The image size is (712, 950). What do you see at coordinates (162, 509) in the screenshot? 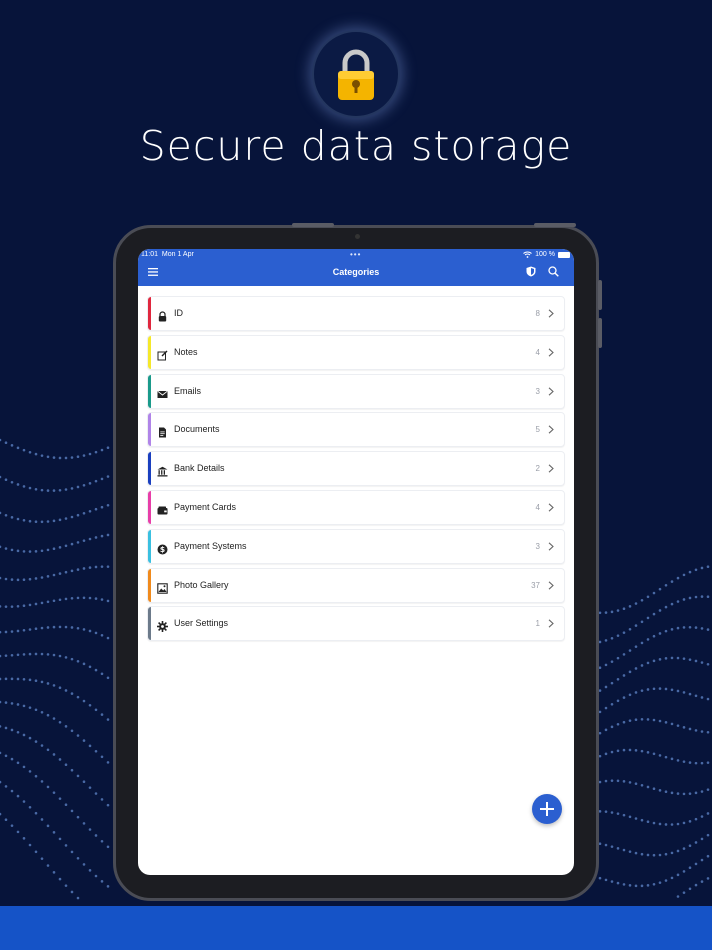
I see `wallet-icon` at bounding box center [162, 509].